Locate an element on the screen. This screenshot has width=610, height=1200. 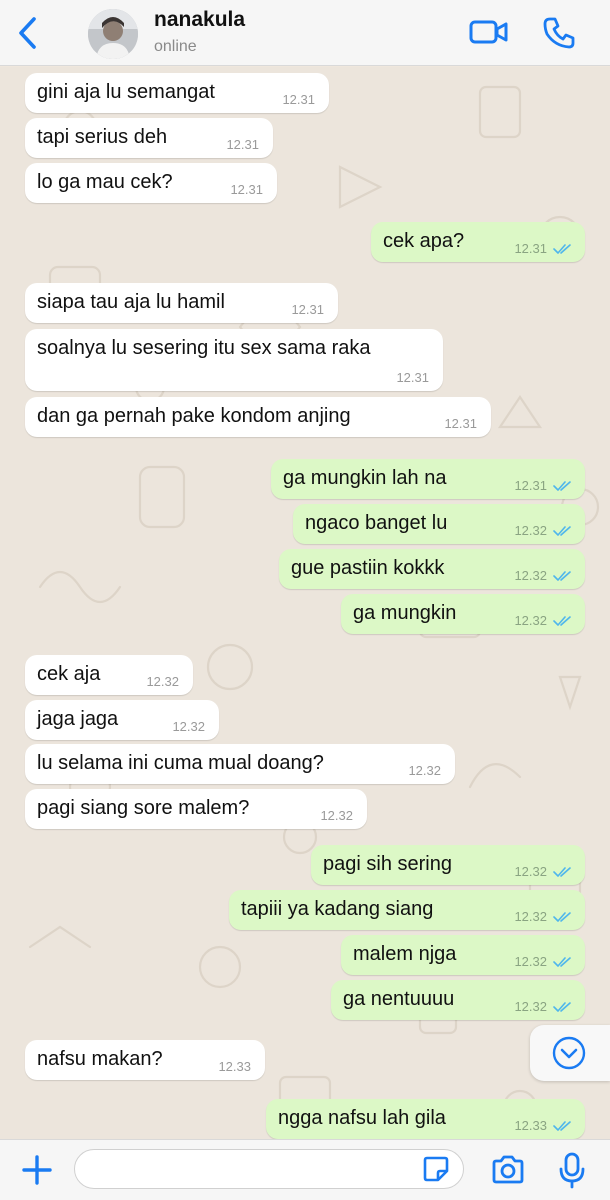
message-text: gini aja lu semangat is located at coordinates (126, 92).